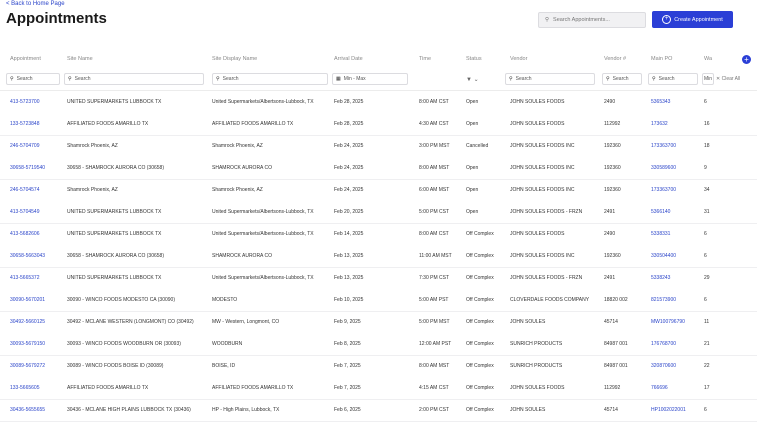 This screenshot has height=422, width=757. What do you see at coordinates (347, 322) in the screenshot?
I see `cell-arrival-date: Feb 9, 2025` at bounding box center [347, 322].